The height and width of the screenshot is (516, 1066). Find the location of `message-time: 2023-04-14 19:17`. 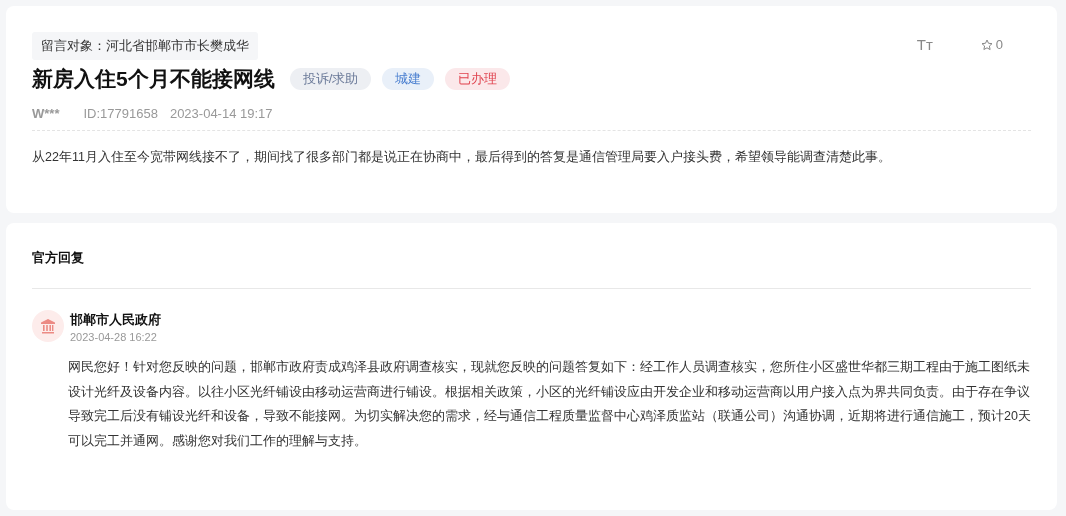

message-time: 2023-04-14 19:17 is located at coordinates (221, 113).